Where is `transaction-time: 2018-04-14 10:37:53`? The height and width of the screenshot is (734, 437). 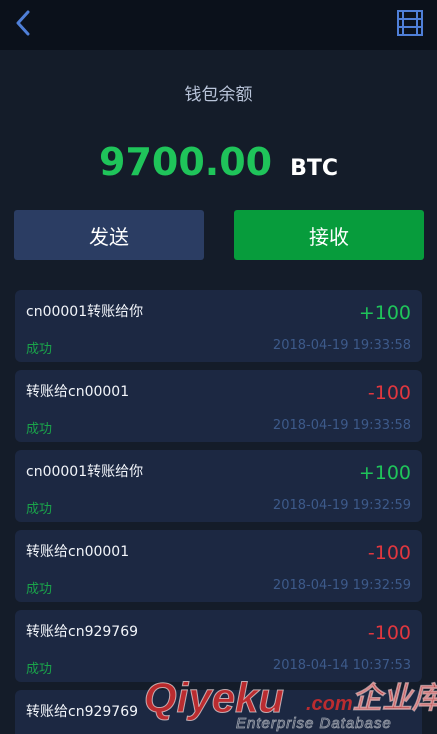
transaction-time: 2018-04-14 10:37:53 is located at coordinates (341, 665).